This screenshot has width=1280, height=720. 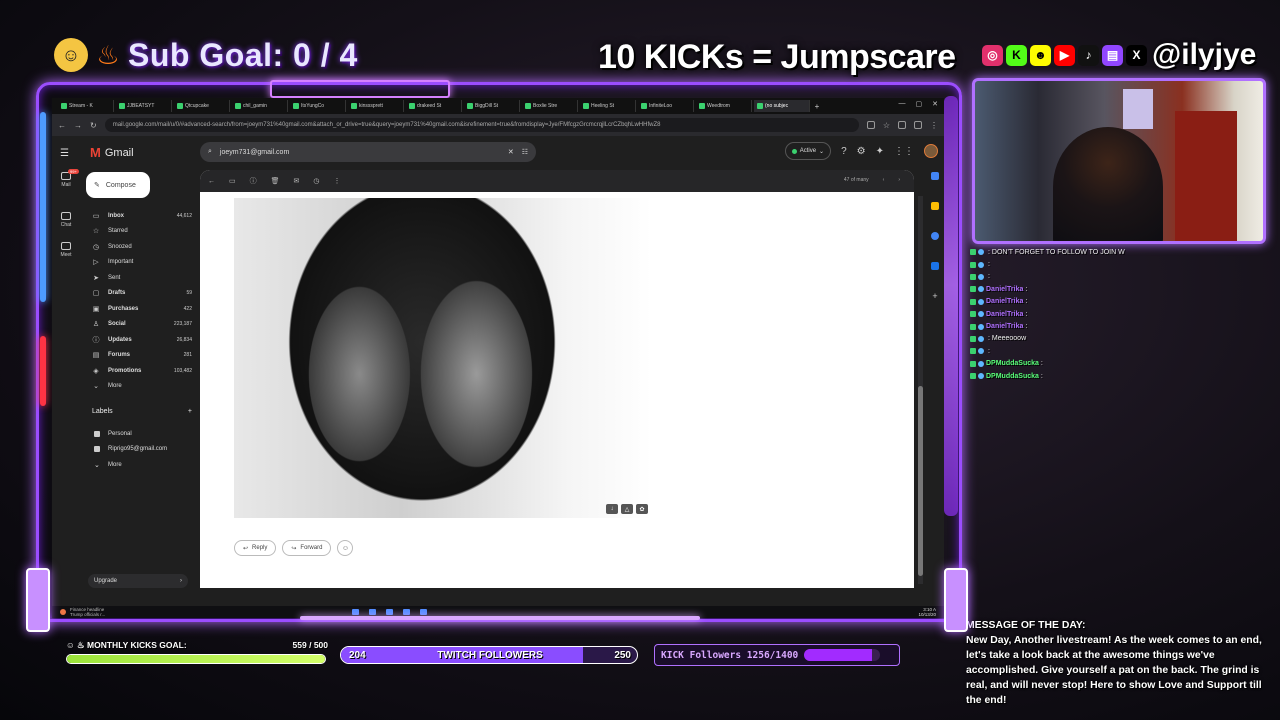 I want to click on mark-unread-icon: ✉, so click(x=297, y=181).